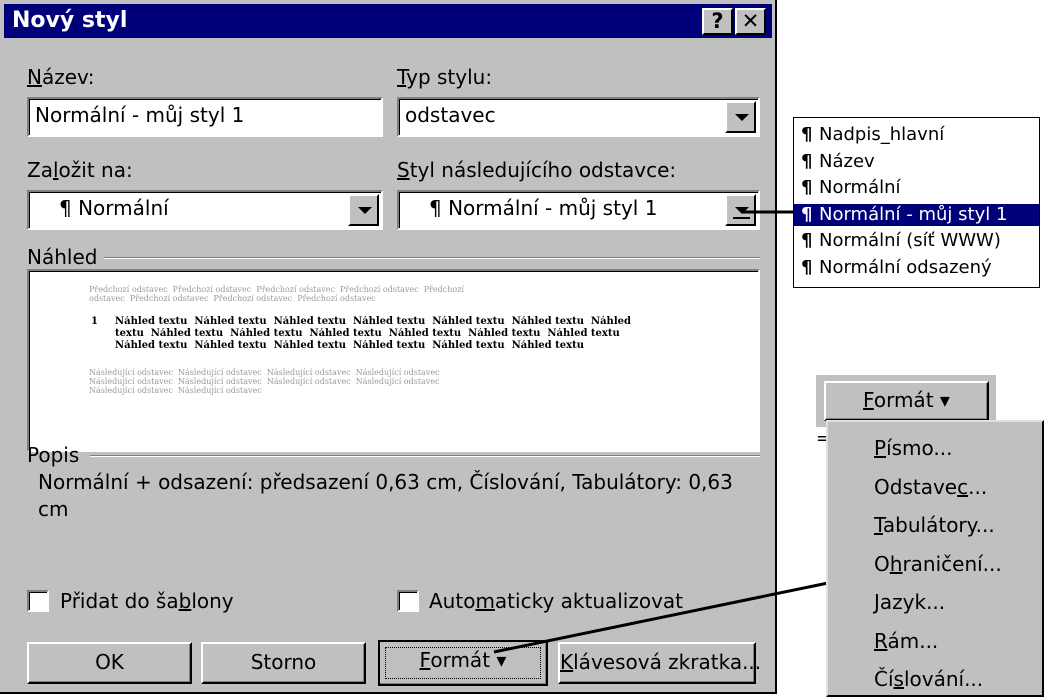 Image resolution: width=1044 pixels, height=697 pixels. I want to click on style-list-item: ¶ Název, so click(837, 162).